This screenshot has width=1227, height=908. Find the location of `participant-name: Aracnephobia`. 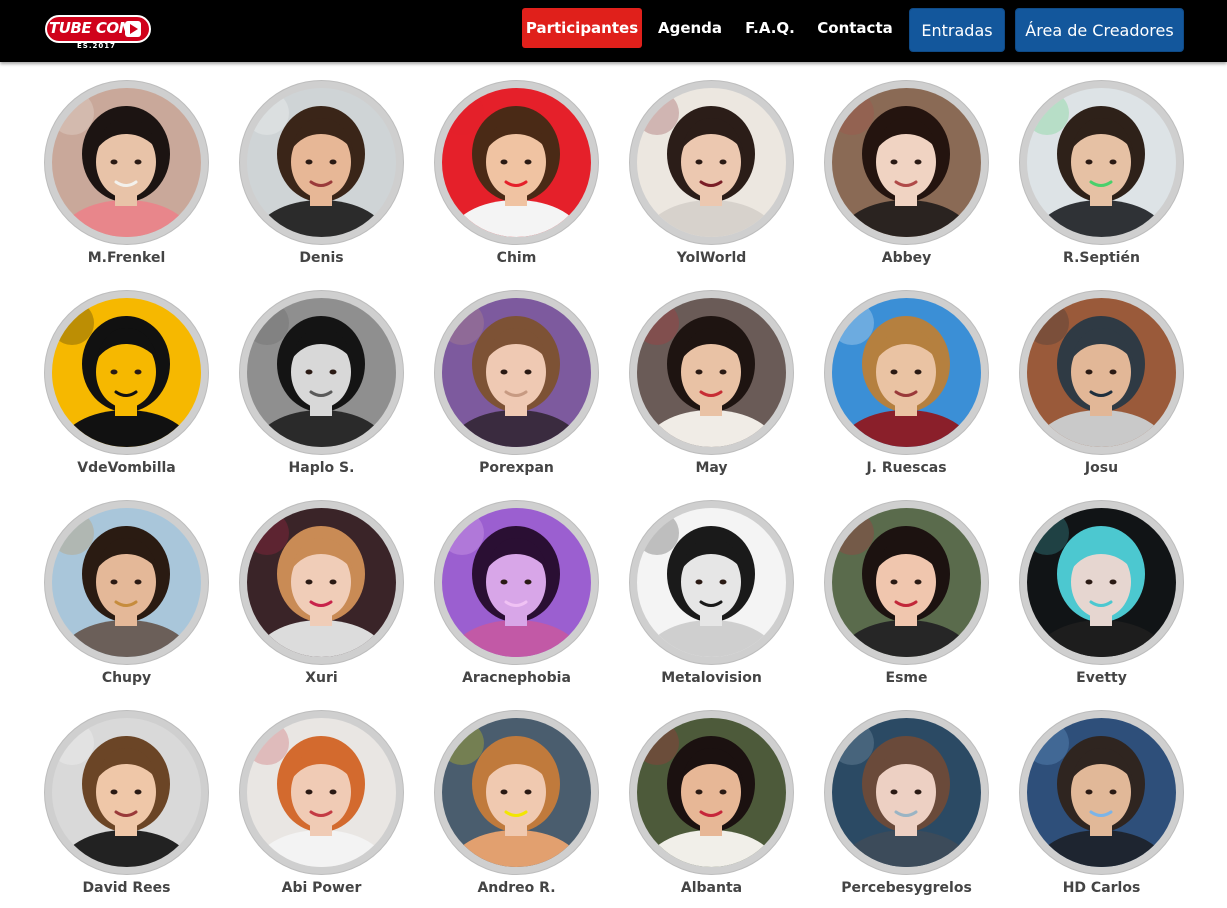

participant-name: Aracnephobia is located at coordinates (516, 678).